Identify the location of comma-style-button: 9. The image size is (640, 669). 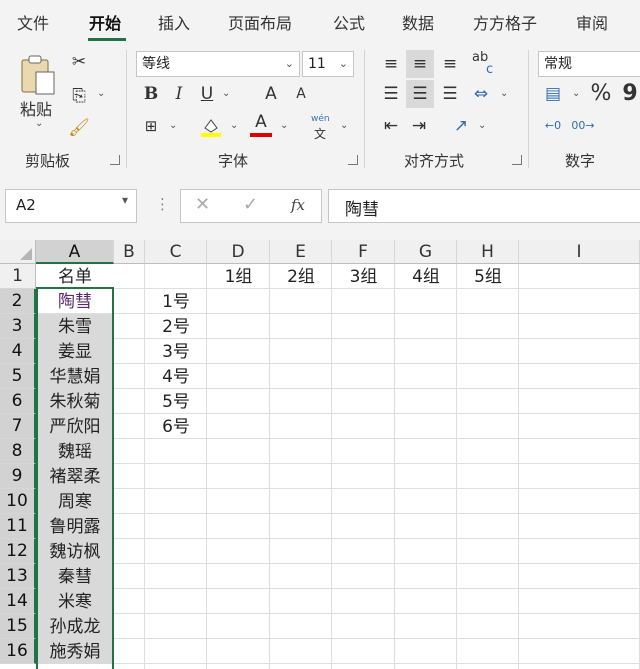
(630, 94).